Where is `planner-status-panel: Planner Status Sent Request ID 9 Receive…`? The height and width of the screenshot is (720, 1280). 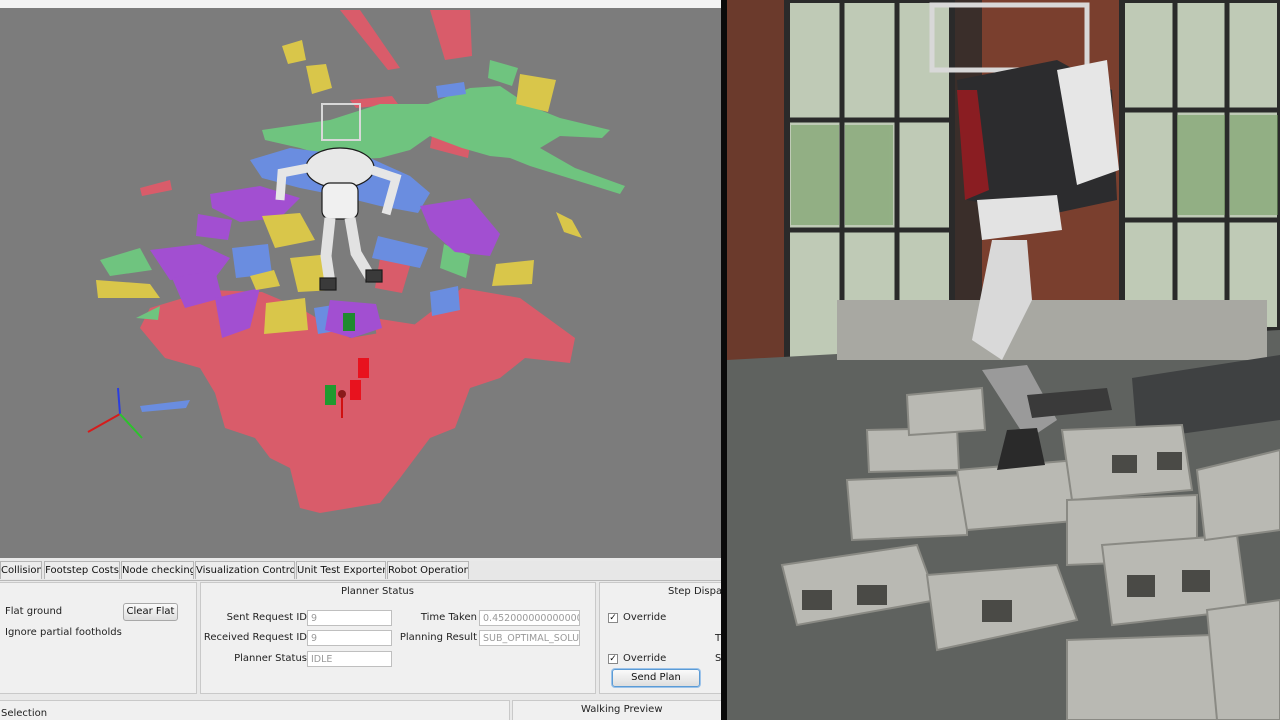
planner-status-panel: Planner Status Sent Request ID 9 Receive… is located at coordinates (398, 638).